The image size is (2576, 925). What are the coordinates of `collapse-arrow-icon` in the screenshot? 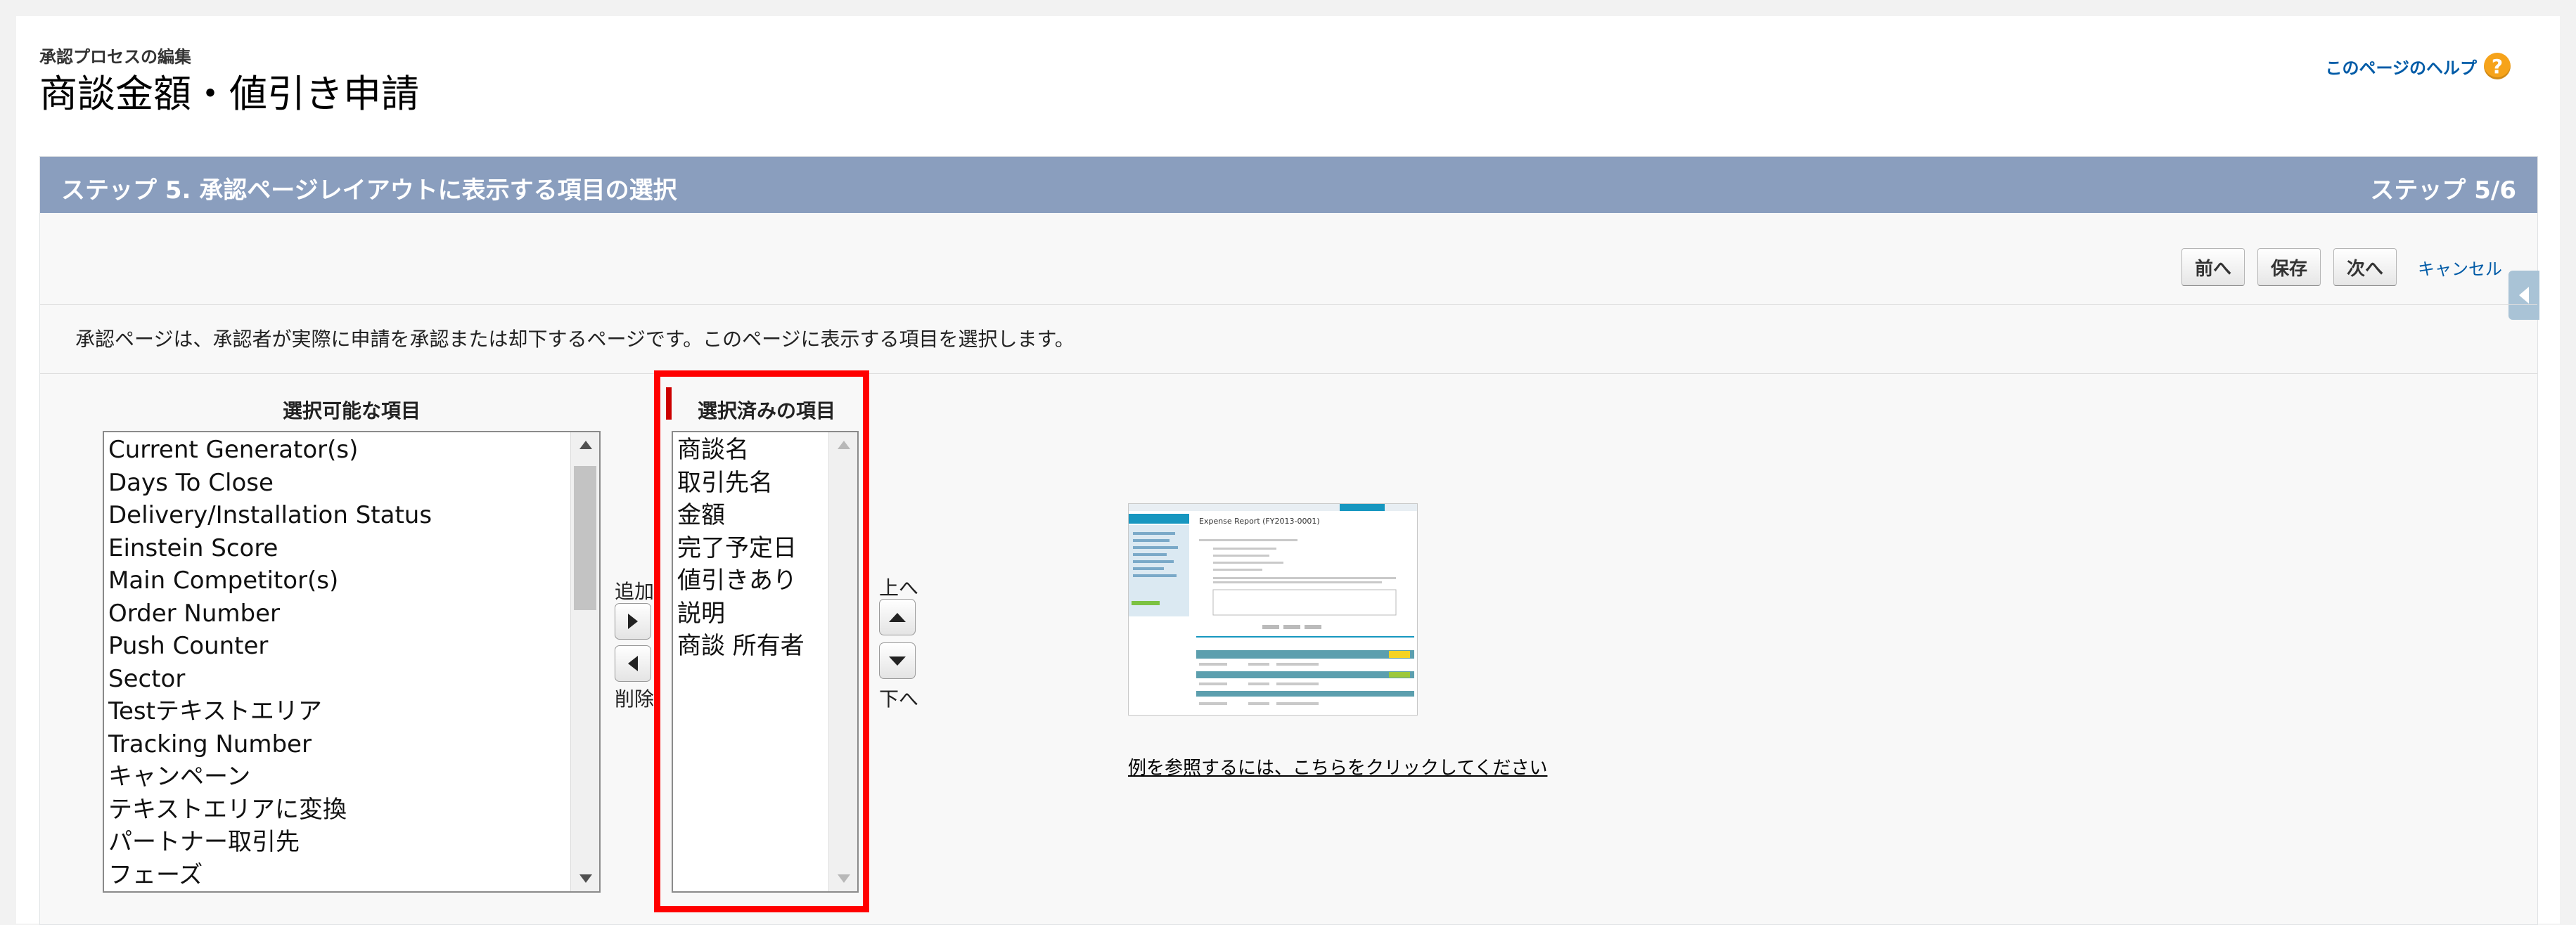 It's located at (2524, 295).